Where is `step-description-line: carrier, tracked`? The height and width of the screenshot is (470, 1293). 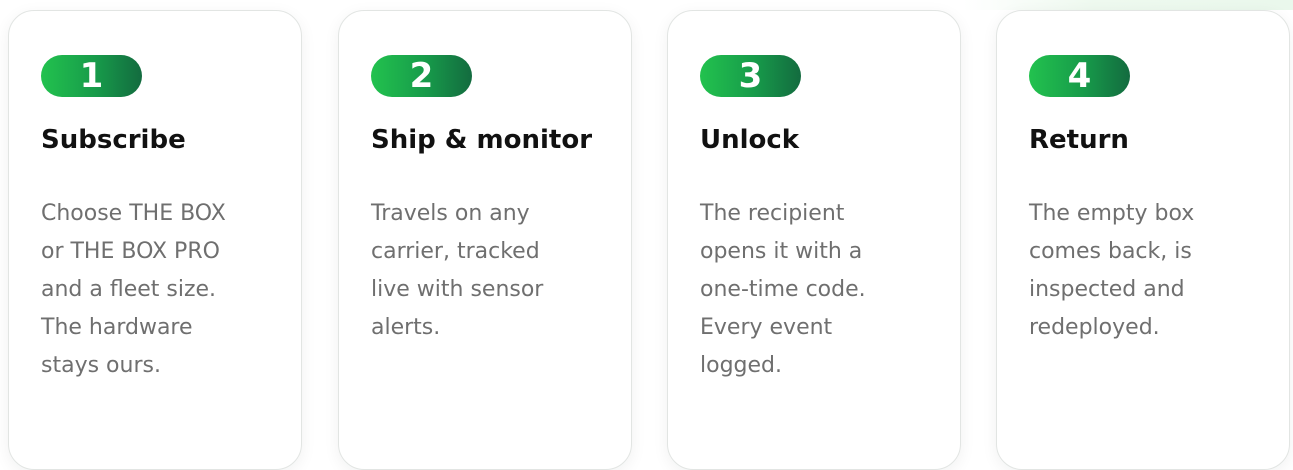 step-description-line: carrier, tracked is located at coordinates (455, 251).